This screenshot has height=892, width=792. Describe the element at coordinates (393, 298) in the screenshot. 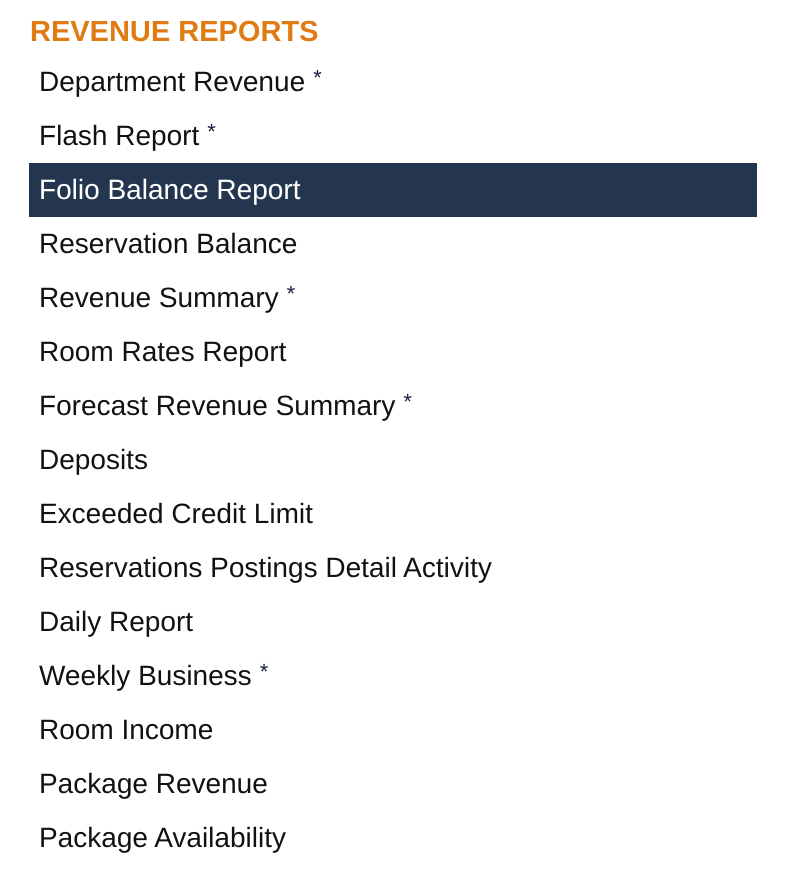

I see `report-link: Revenue Summary *` at that location.